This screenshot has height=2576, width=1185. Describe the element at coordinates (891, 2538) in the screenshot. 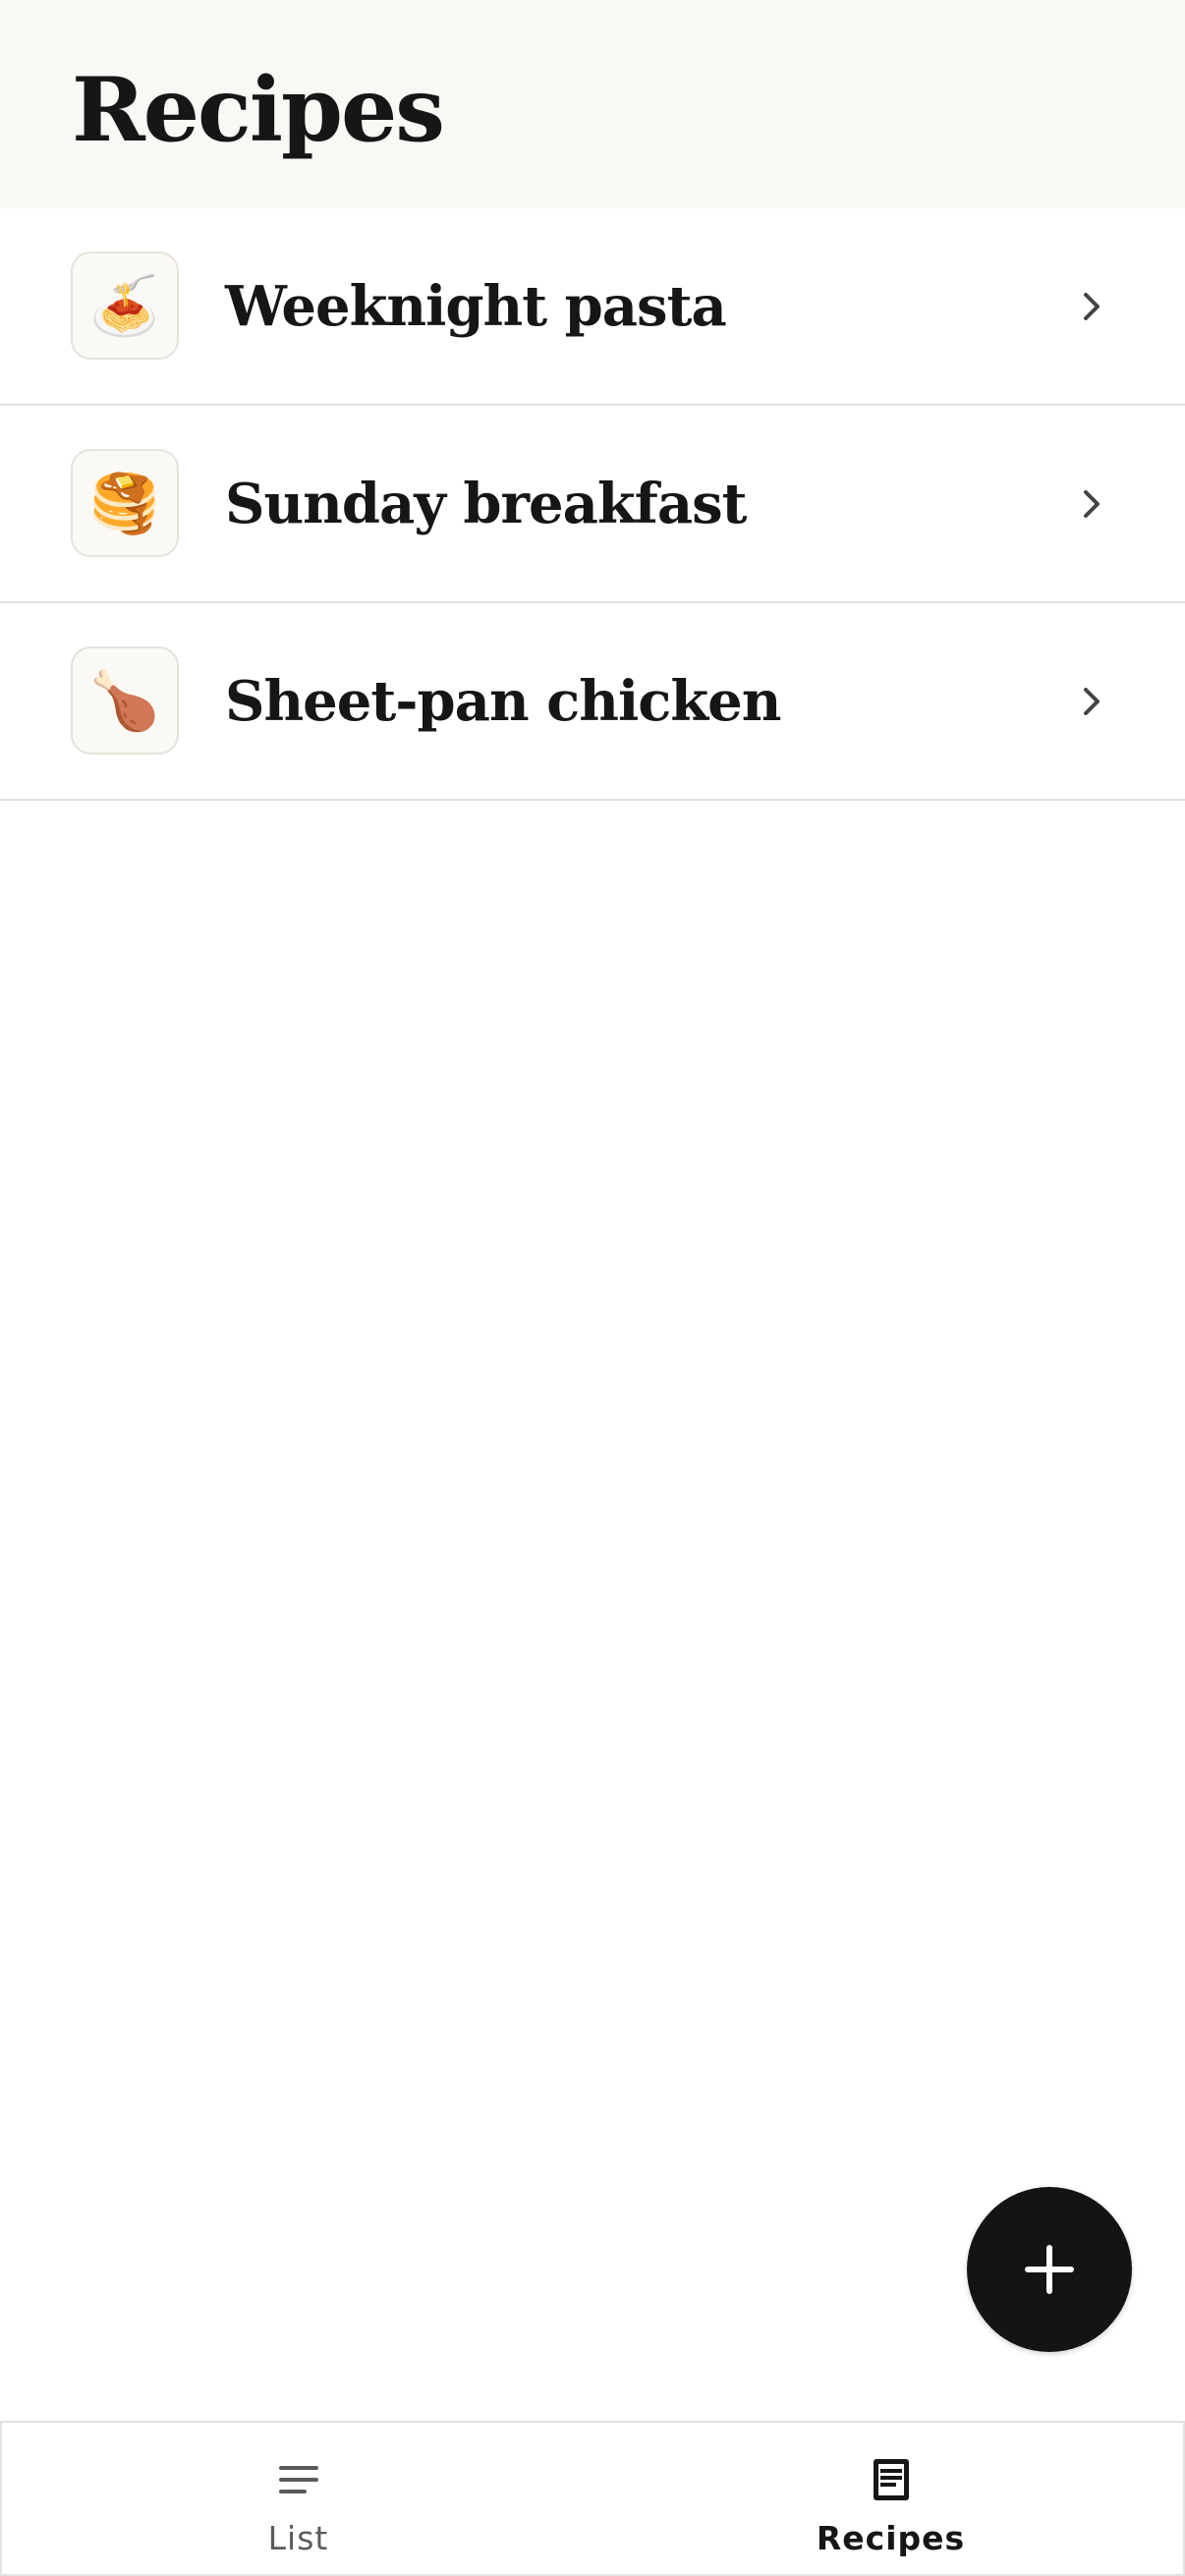

I see `tab-recipes-label: Recipes` at that location.